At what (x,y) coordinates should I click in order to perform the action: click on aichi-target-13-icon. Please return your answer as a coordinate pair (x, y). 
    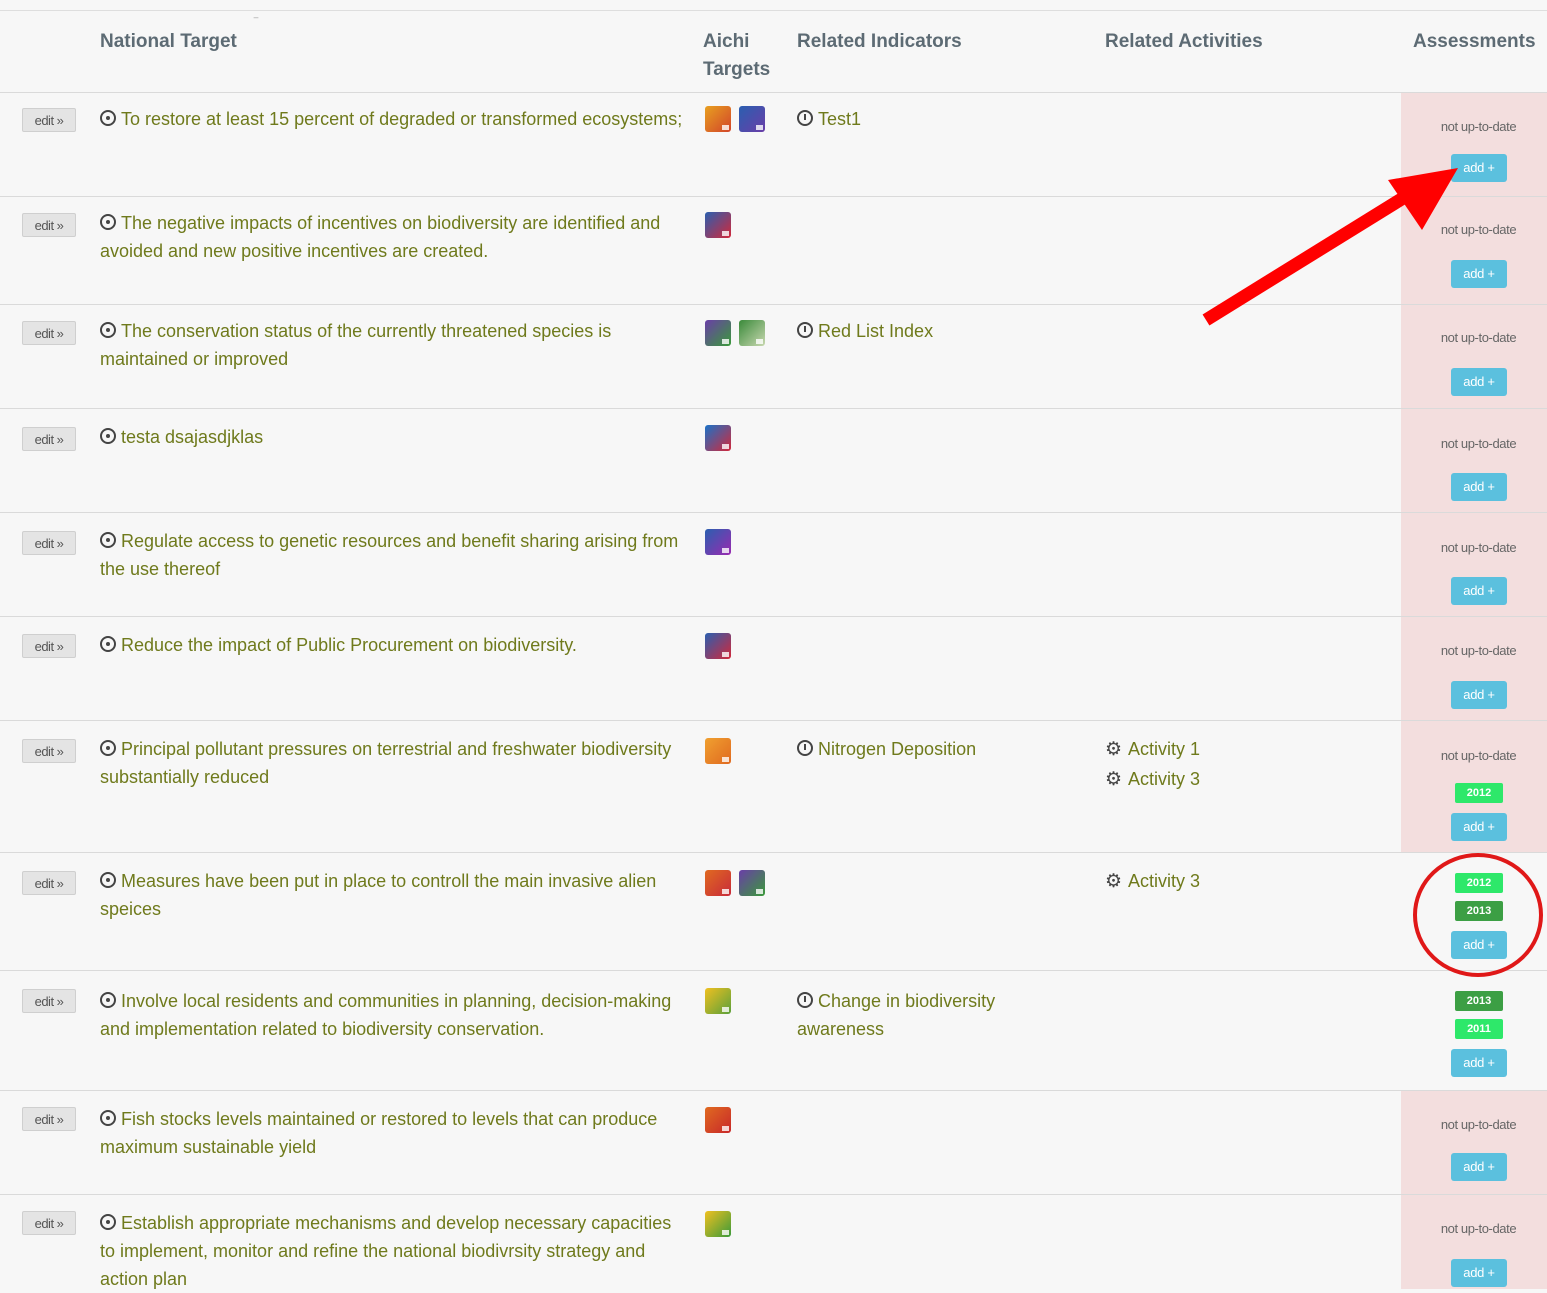
    Looking at the image, I should click on (752, 333).